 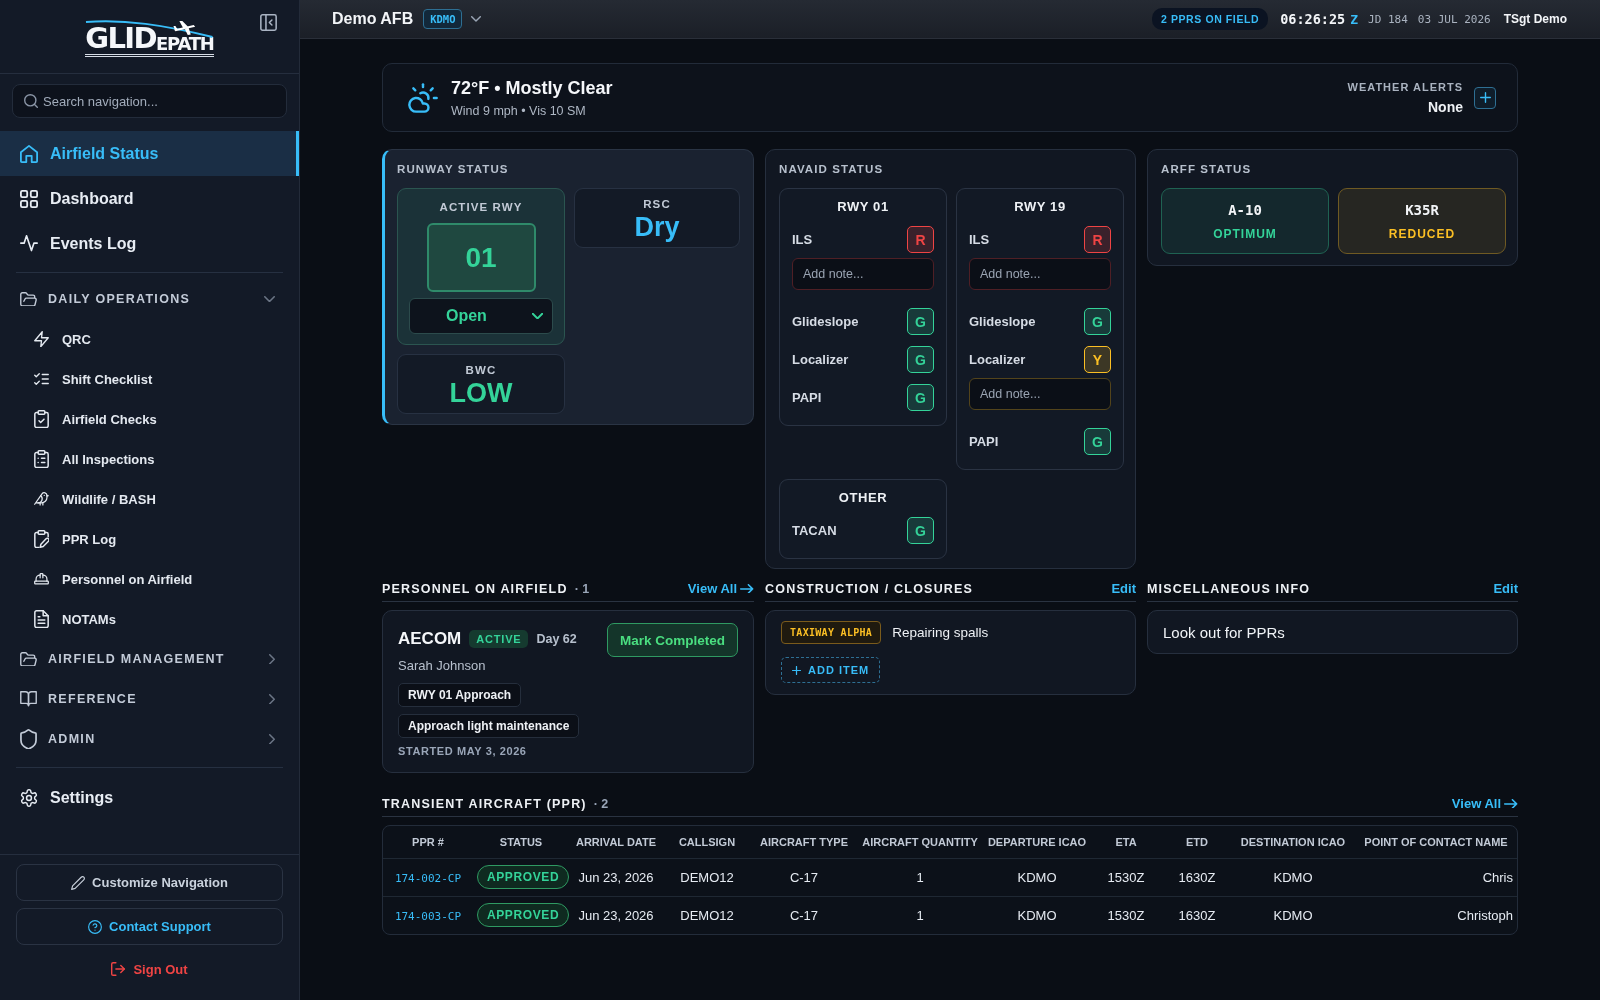 What do you see at coordinates (149, 499) in the screenshot?
I see `nav-link: Wildlife / BASH` at bounding box center [149, 499].